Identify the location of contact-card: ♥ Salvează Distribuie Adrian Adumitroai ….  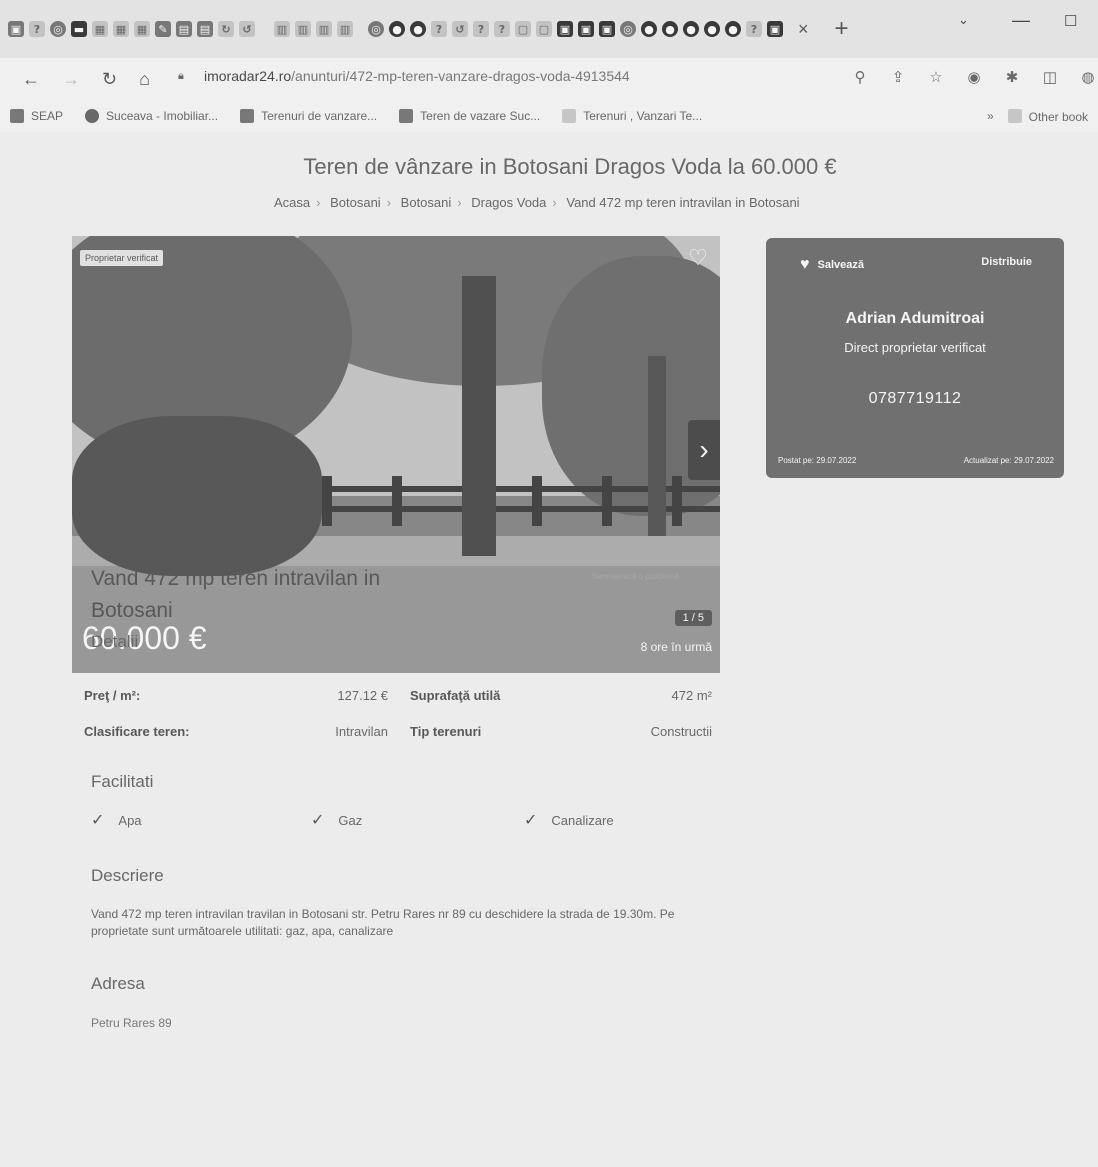
(915, 358).